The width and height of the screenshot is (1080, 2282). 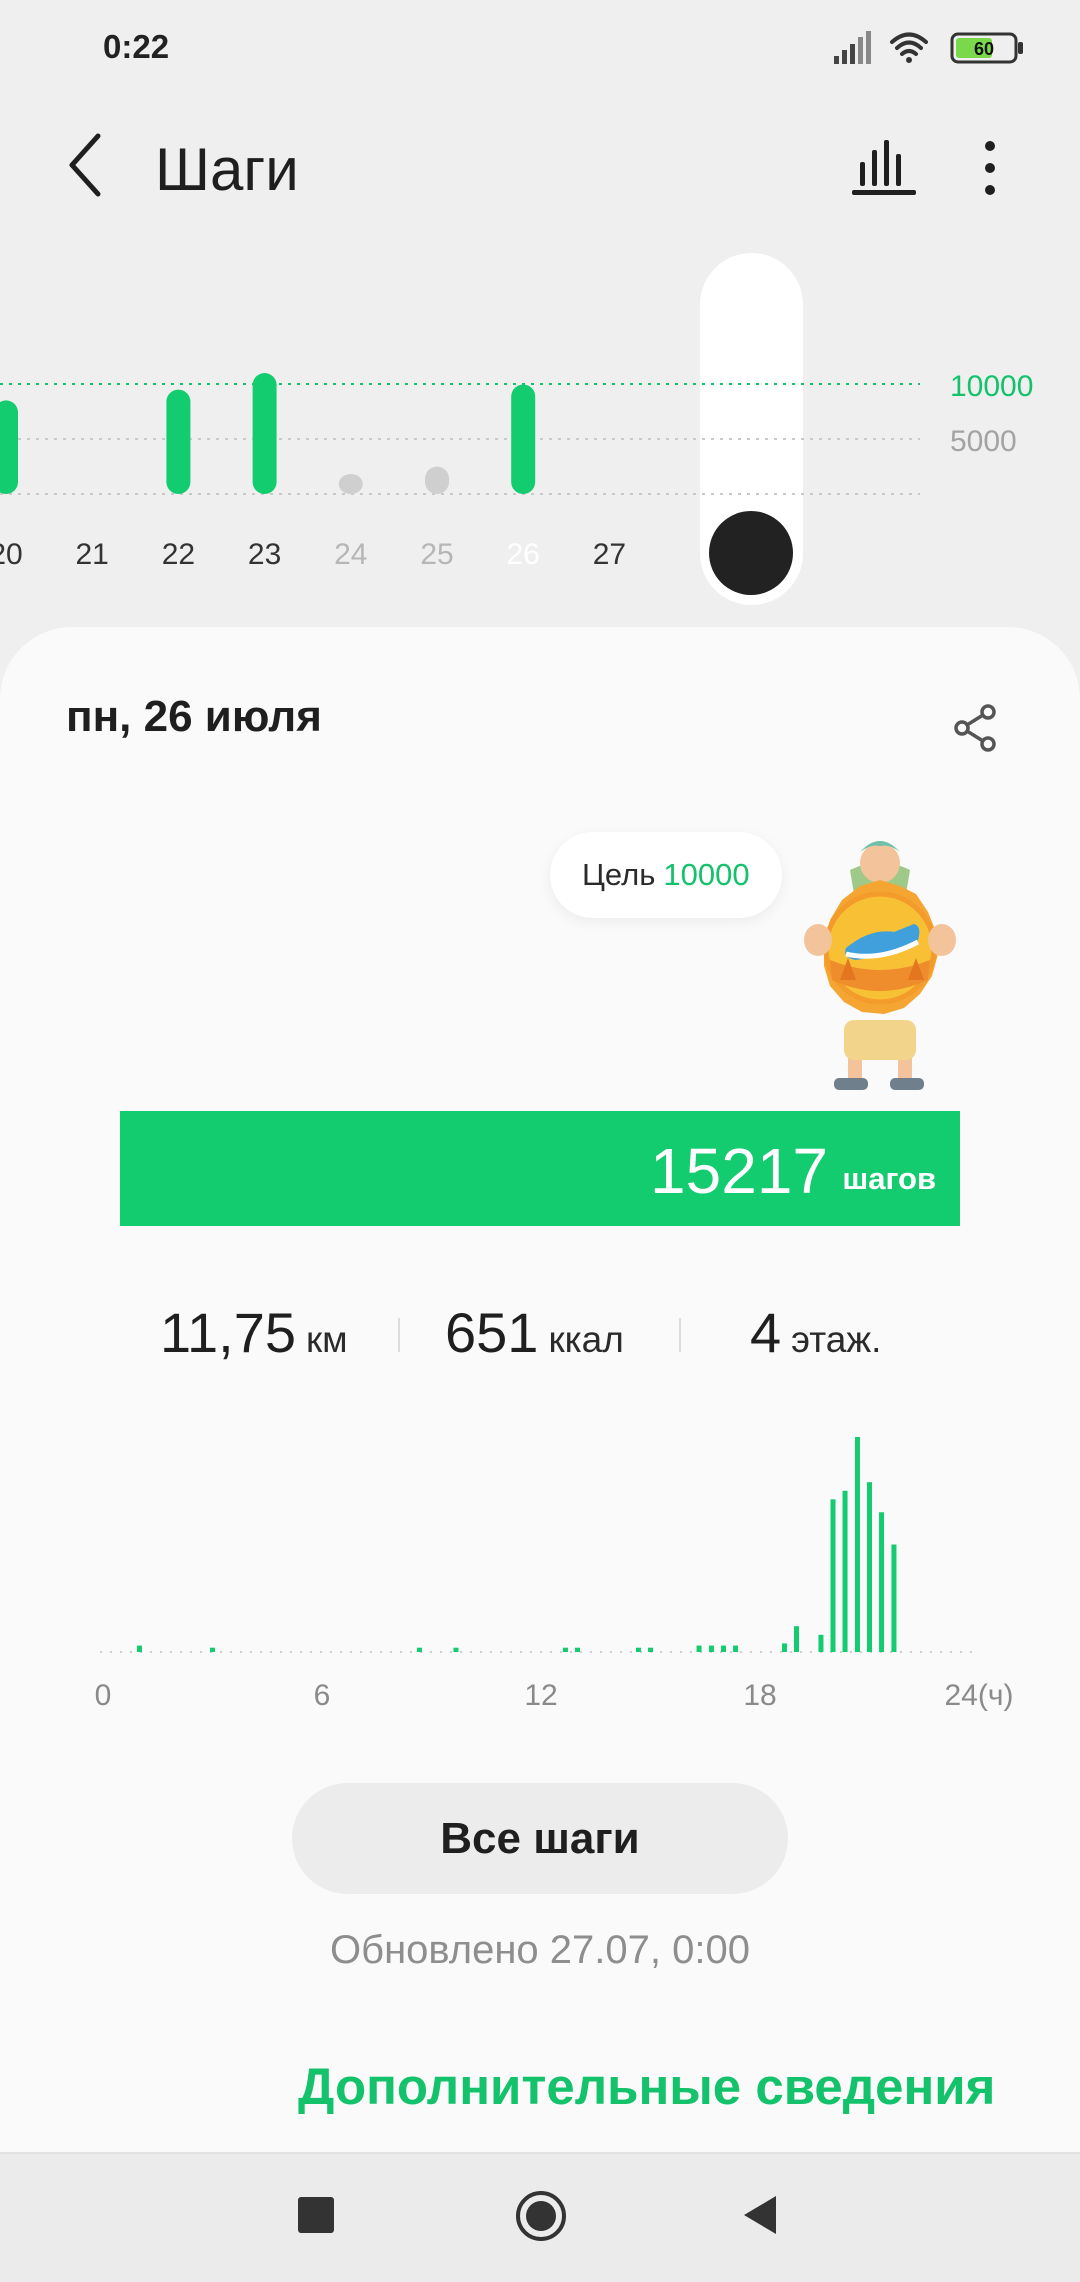 I want to click on bar-chart-icon, so click(x=884, y=167).